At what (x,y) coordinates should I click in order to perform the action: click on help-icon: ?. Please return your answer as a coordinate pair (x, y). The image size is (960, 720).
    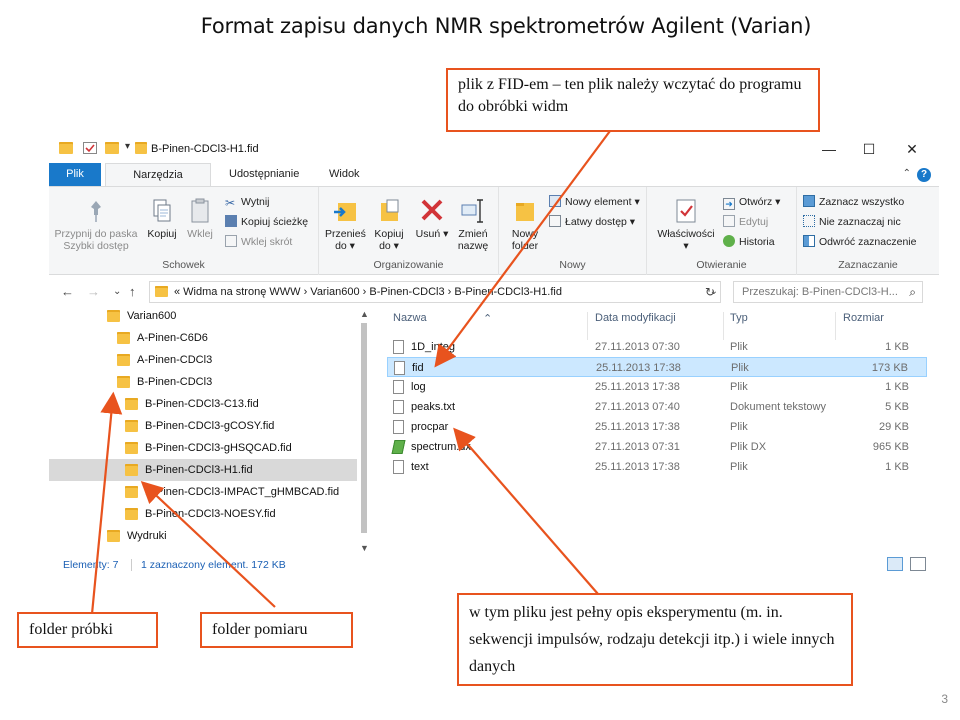
    Looking at the image, I should click on (924, 175).